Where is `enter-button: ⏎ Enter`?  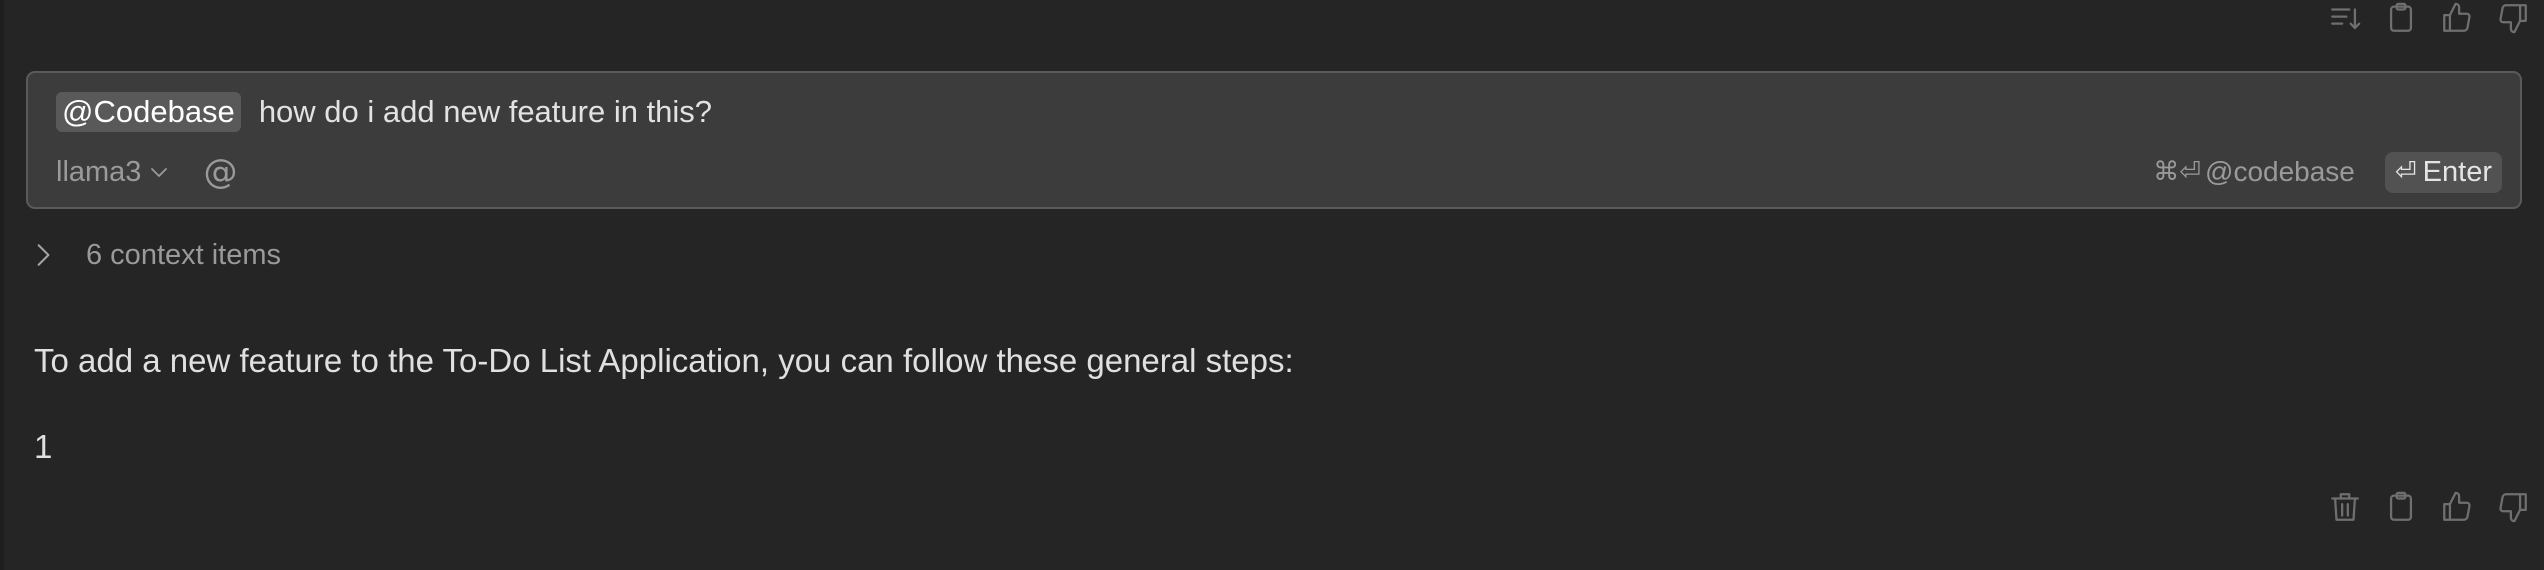 enter-button: ⏎ Enter is located at coordinates (2443, 172).